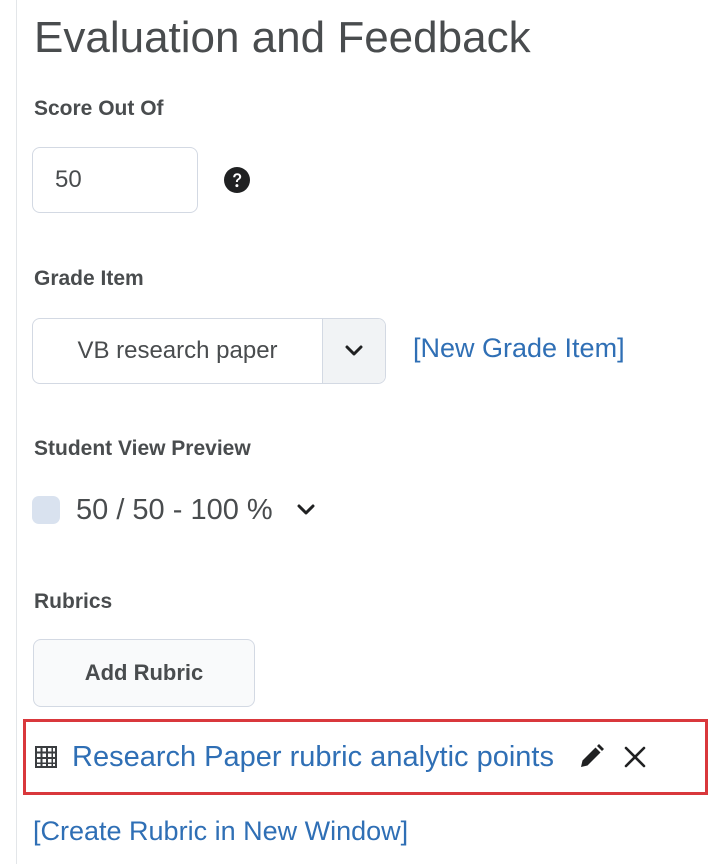 This screenshot has height=864, width=710. I want to click on attached-rubric-highlight: Research Paper rubric analytic points, so click(365, 757).